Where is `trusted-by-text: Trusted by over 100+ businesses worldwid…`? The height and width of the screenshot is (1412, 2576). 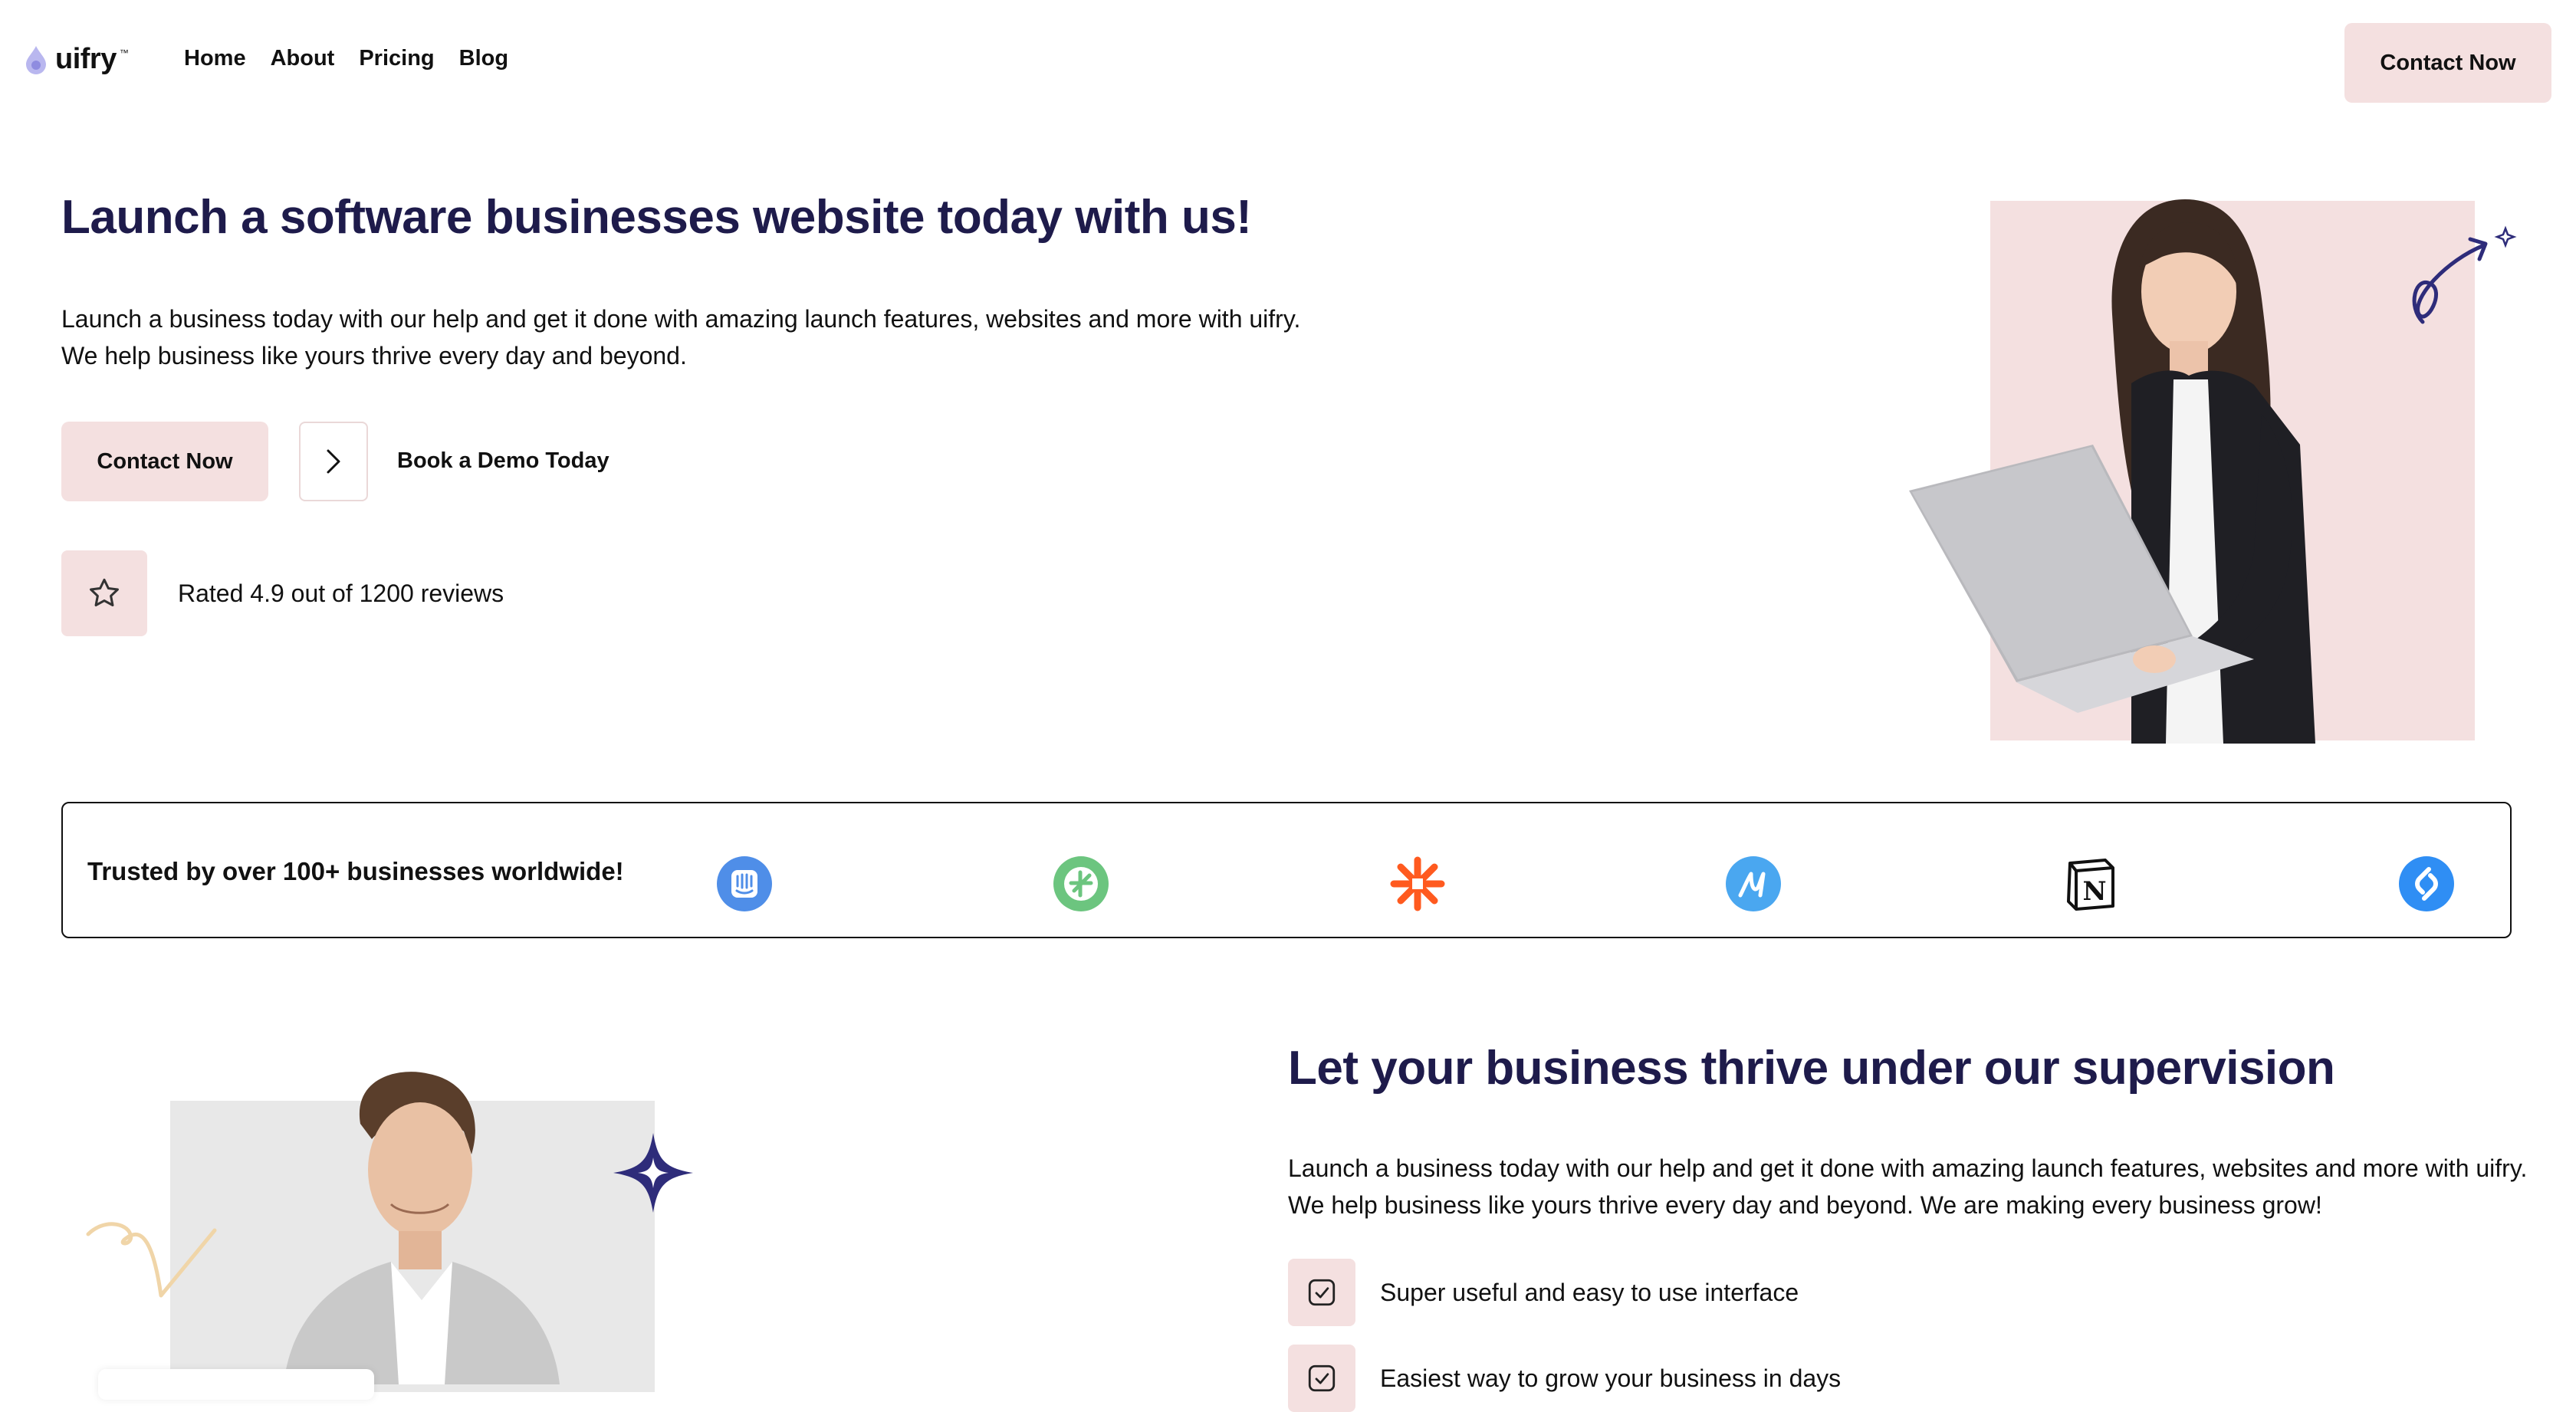 trusted-by-text: Trusted by over 100+ businesses worldwid… is located at coordinates (356, 871).